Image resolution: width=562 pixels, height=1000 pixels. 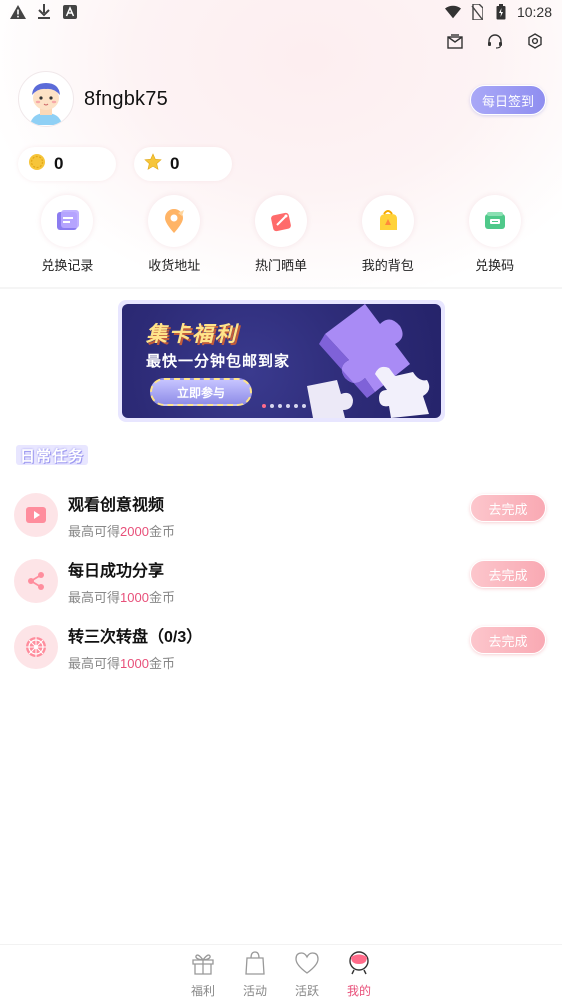 What do you see at coordinates (284, 406) in the screenshot?
I see `carousel-indicator` at bounding box center [284, 406].